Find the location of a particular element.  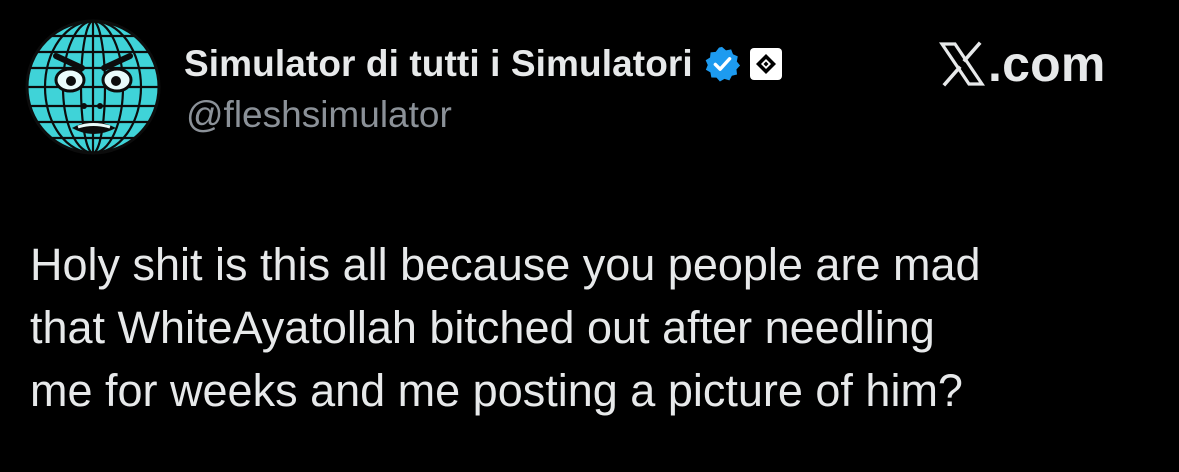

author-name-row: Simulator di tutti i Simulatori is located at coordinates (483, 64).